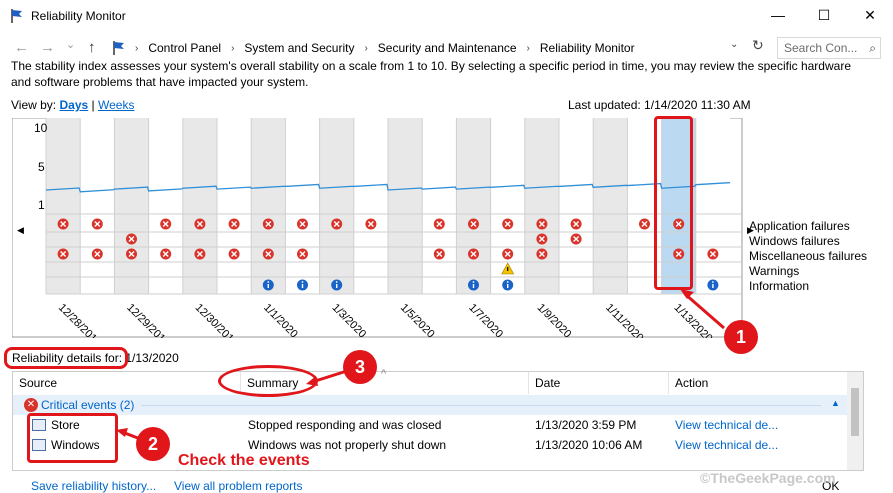  What do you see at coordinates (244, 460) in the screenshot?
I see `annotation-note: Check the events` at bounding box center [244, 460].